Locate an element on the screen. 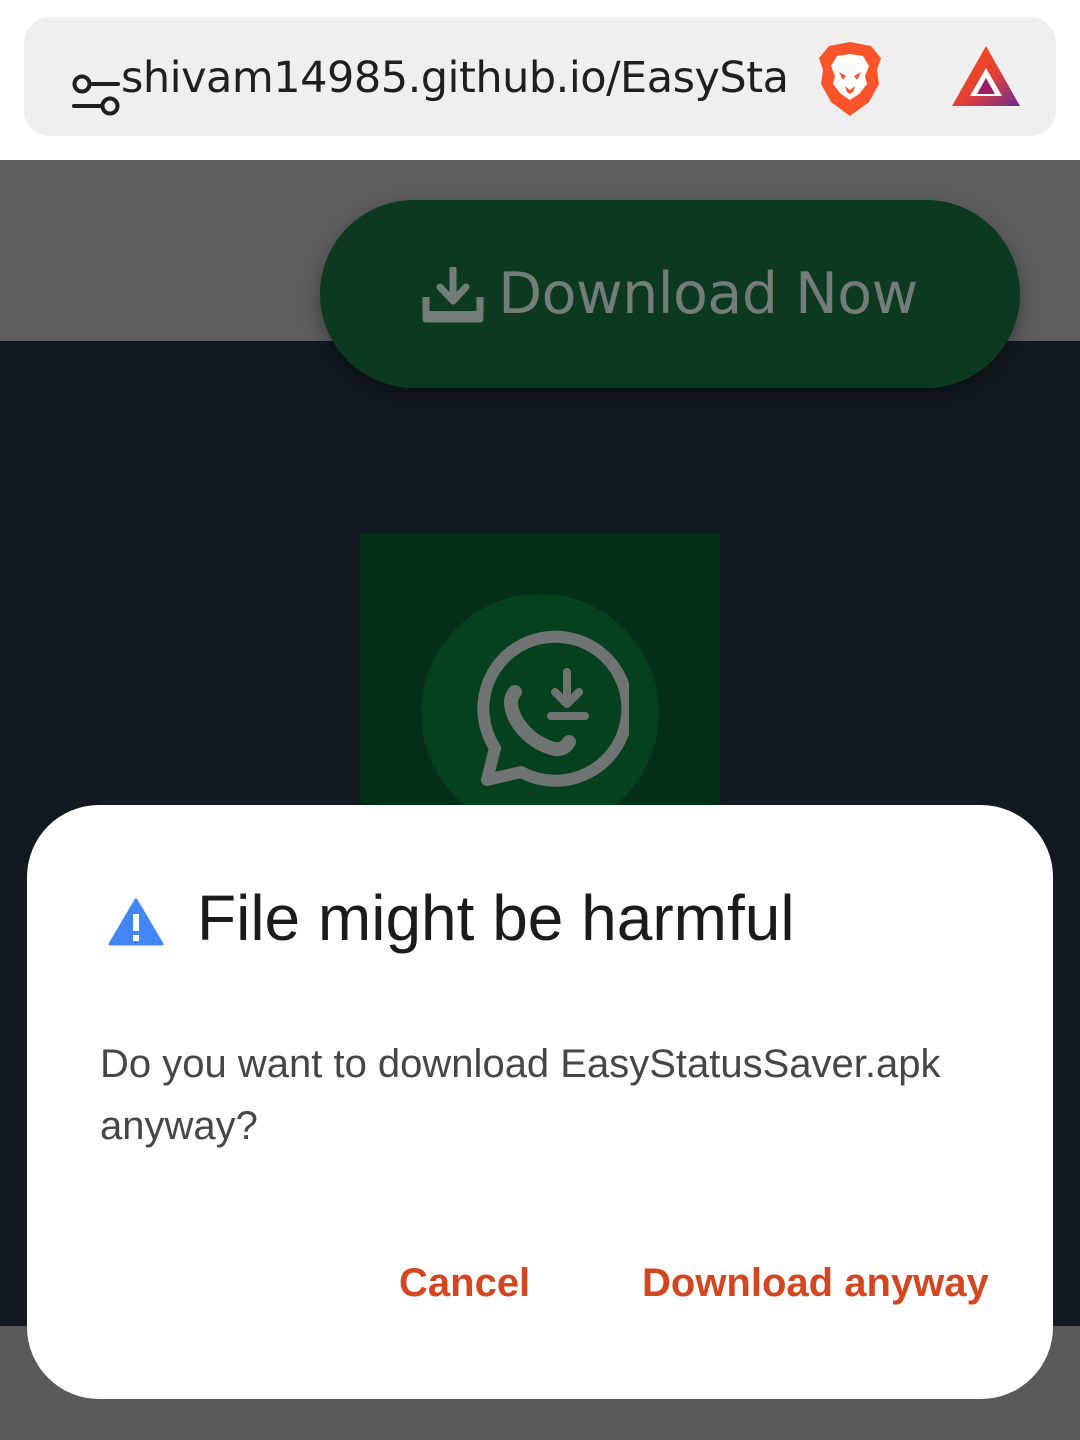 The width and height of the screenshot is (1080, 1440). brave-shield-icon is located at coordinates (850, 79).